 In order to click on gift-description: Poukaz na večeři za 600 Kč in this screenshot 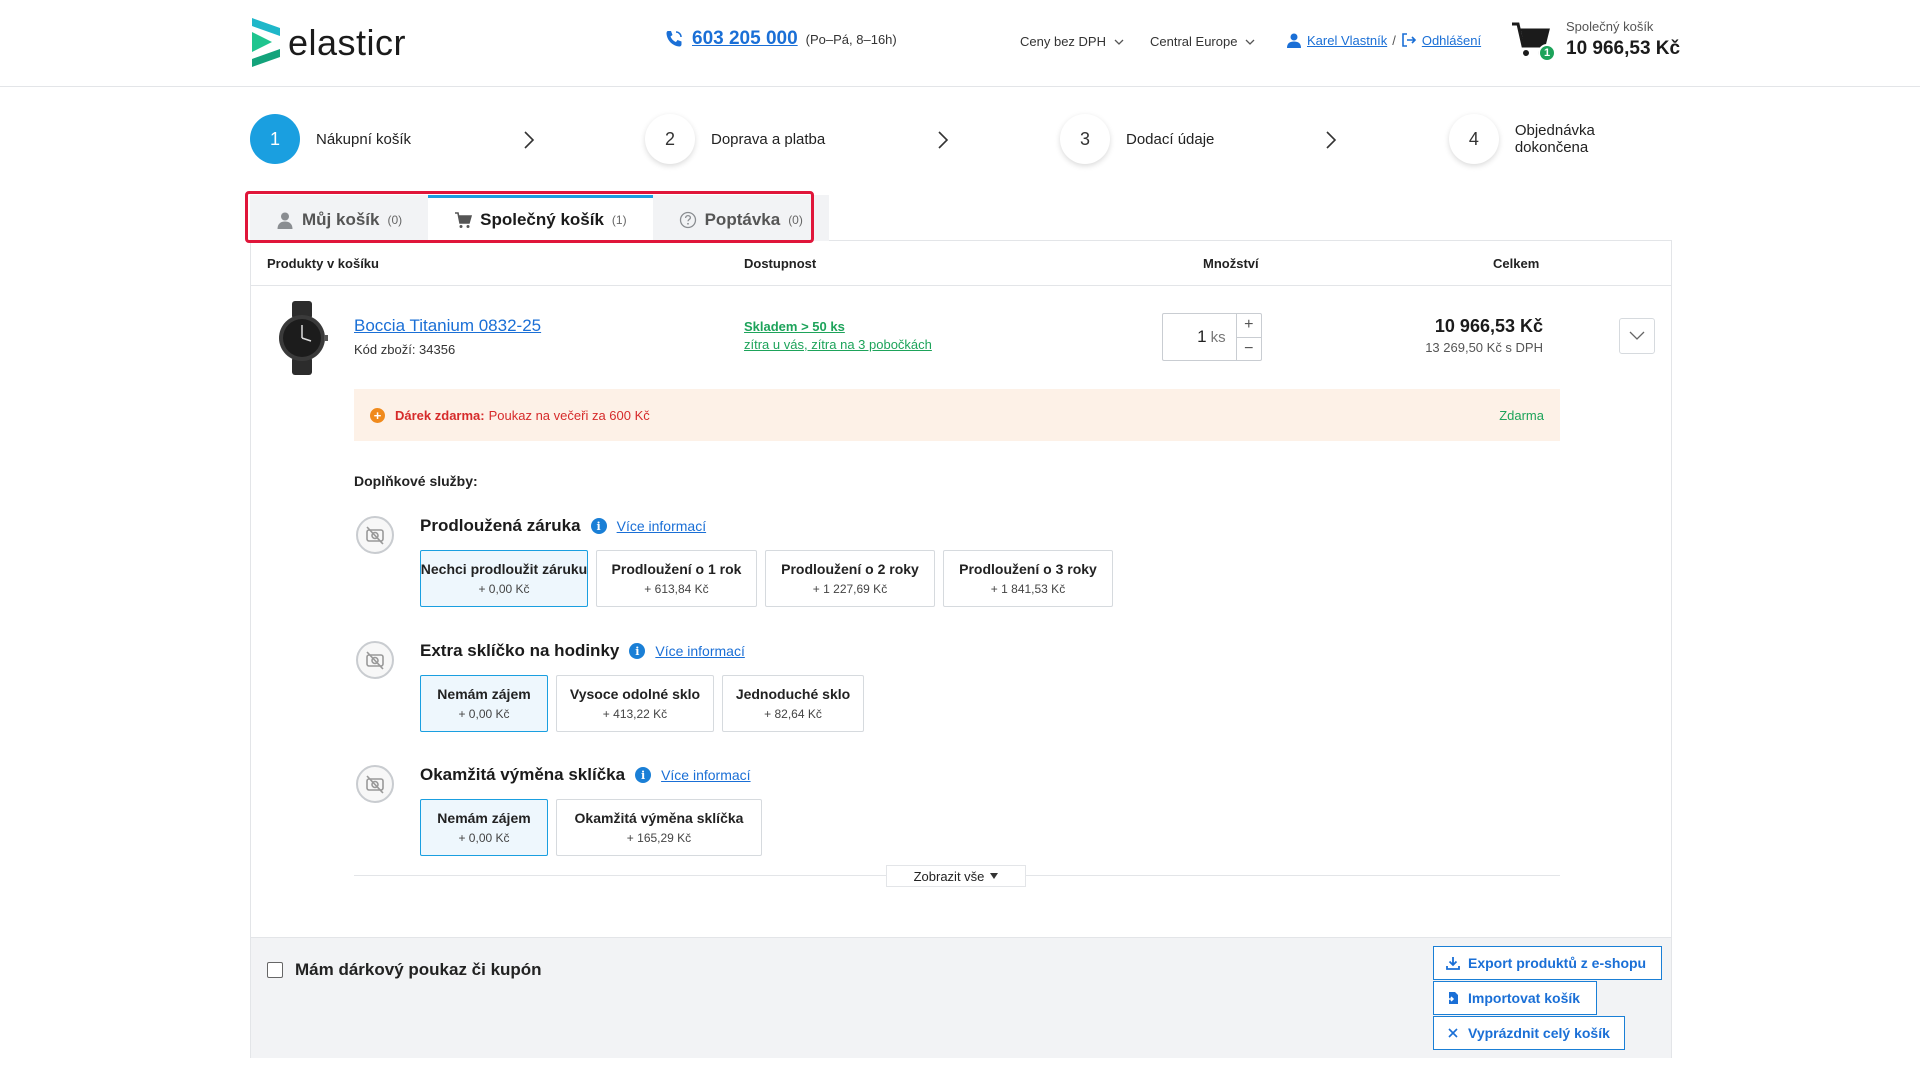, I will do `click(569, 415)`.